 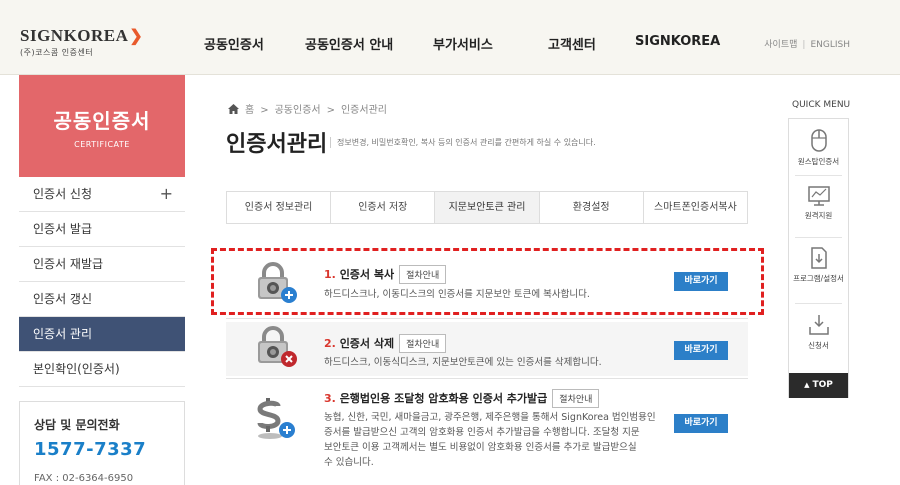 What do you see at coordinates (818, 140) in the screenshot?
I see `mouse-icon` at bounding box center [818, 140].